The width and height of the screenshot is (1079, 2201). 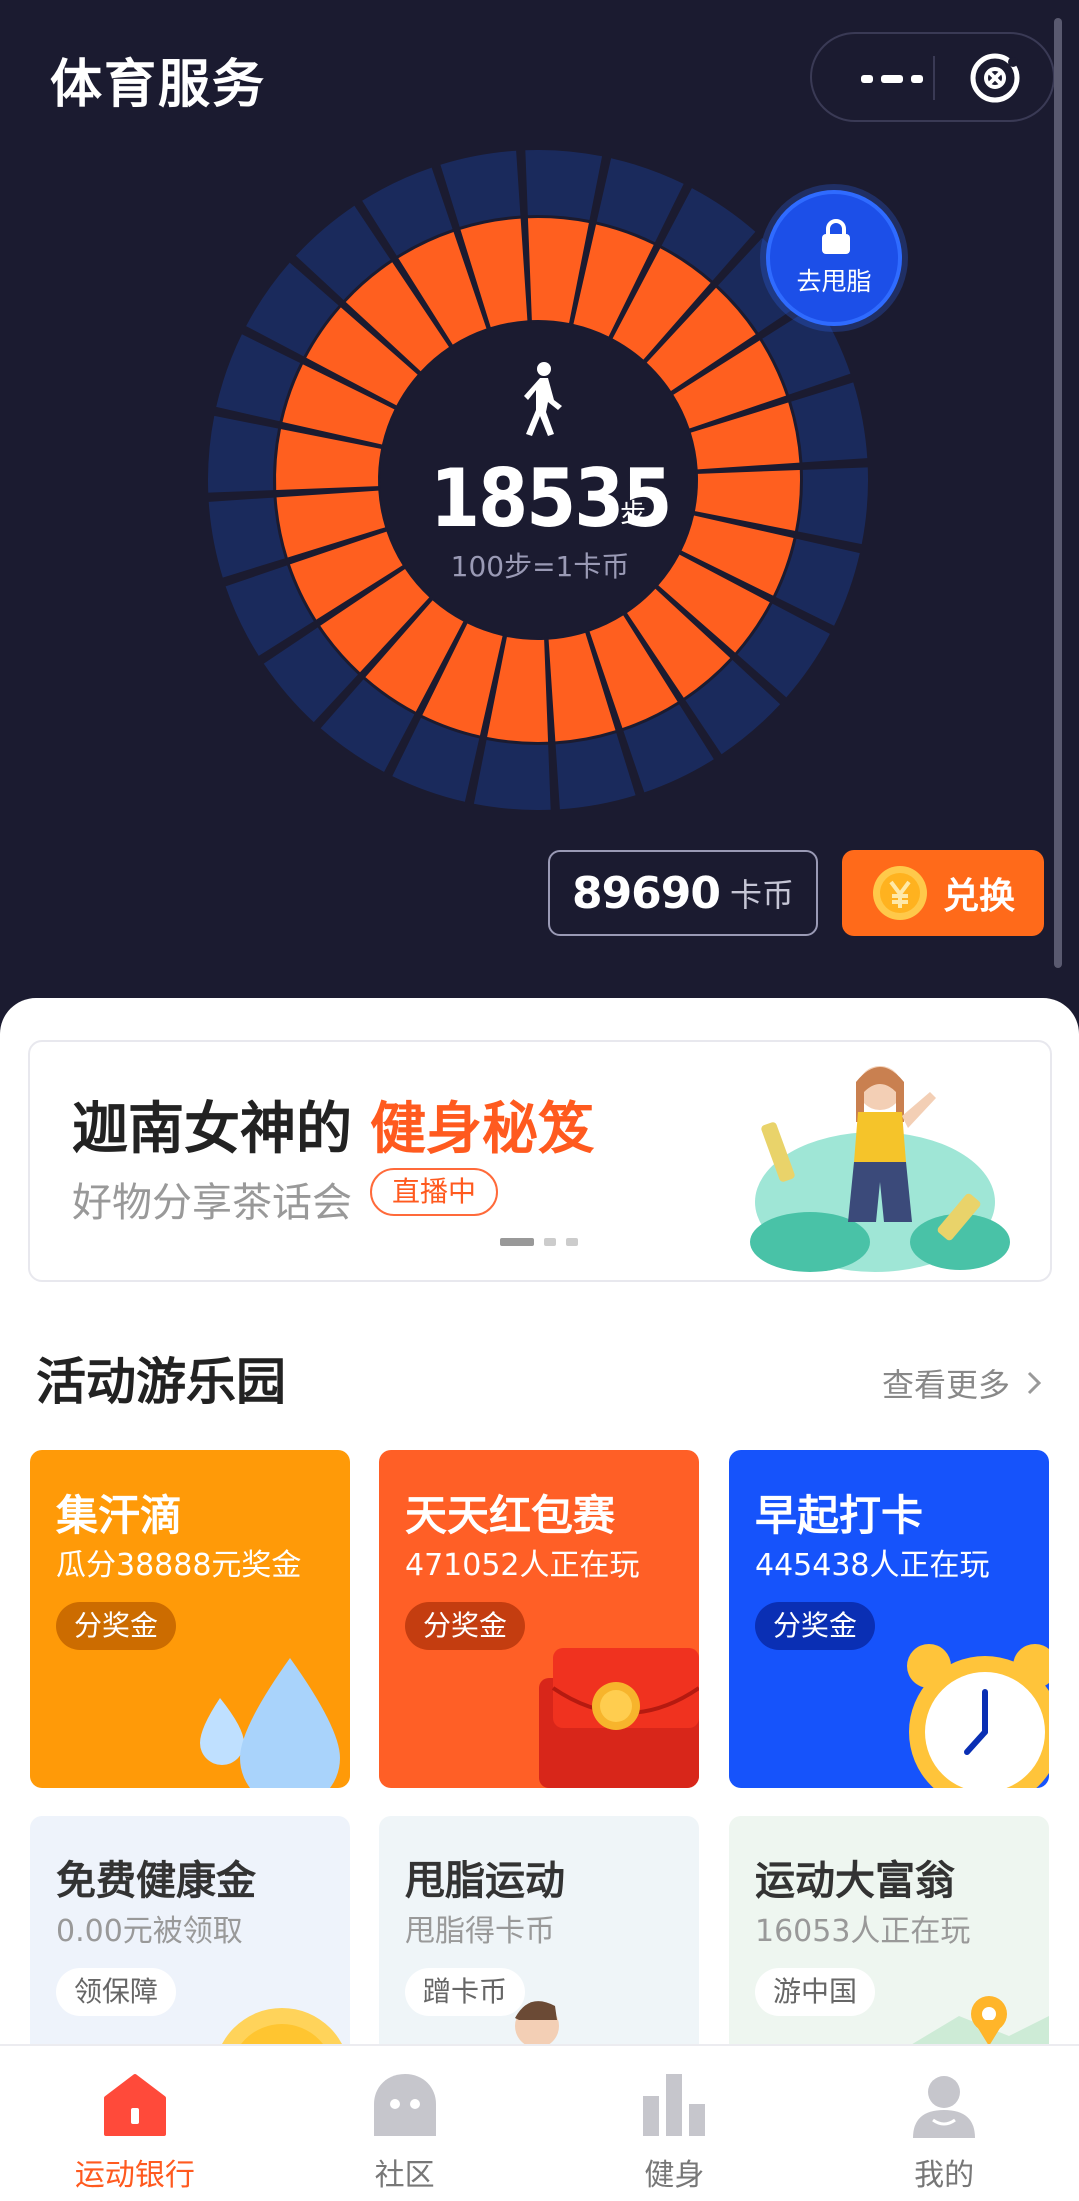 I want to click on banner-title-main: 迦南女神的, so click(x=212, y=1129).